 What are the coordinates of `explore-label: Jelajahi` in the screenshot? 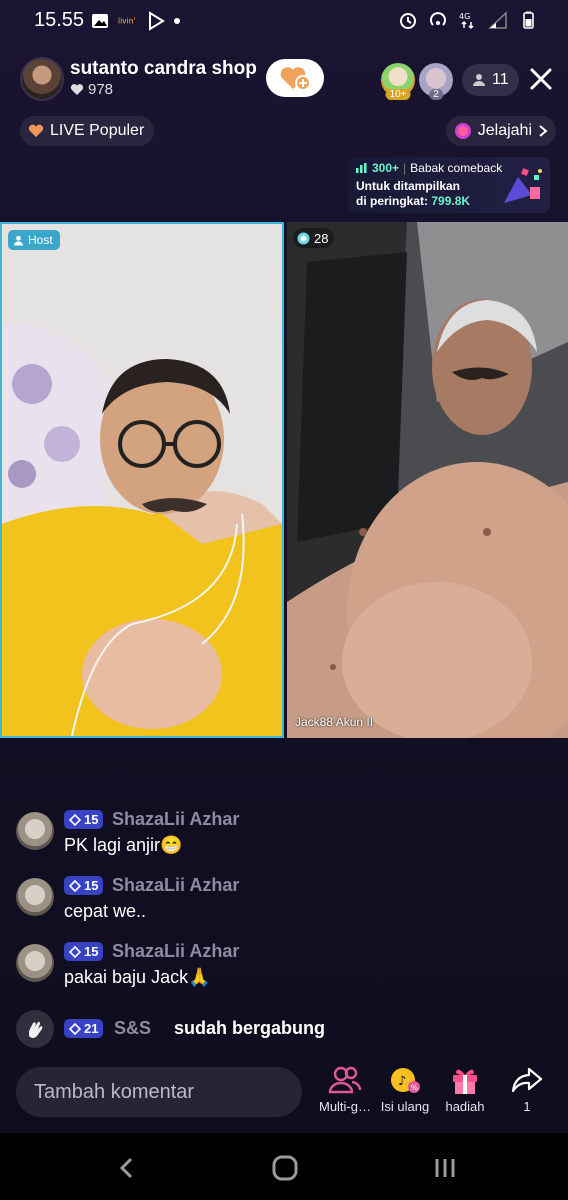 It's located at (504, 130).